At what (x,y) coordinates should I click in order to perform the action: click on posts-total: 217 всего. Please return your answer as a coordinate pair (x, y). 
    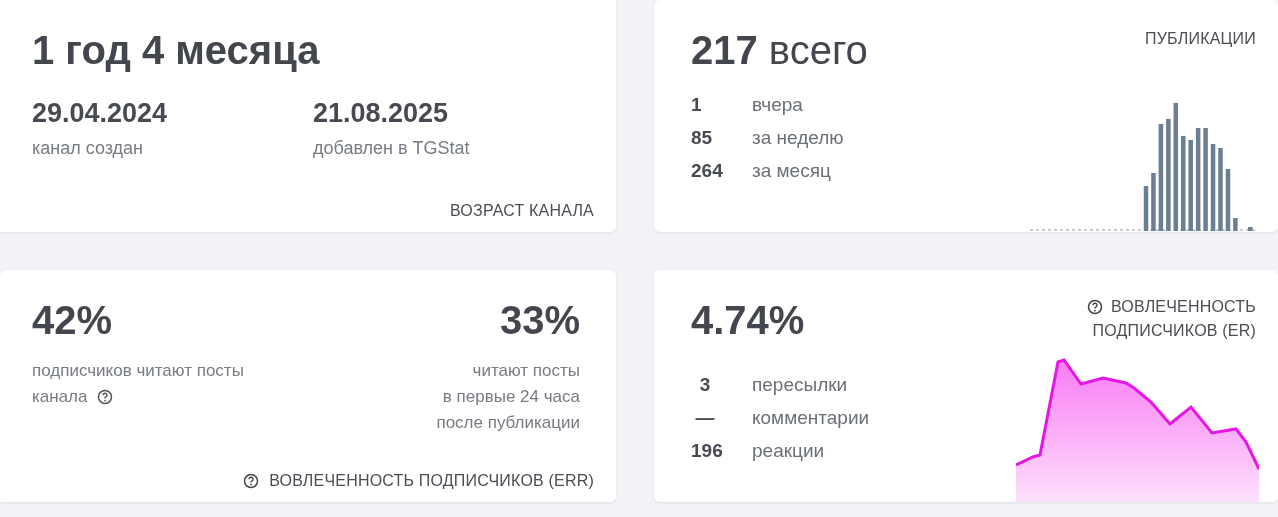
    Looking at the image, I should click on (779, 50).